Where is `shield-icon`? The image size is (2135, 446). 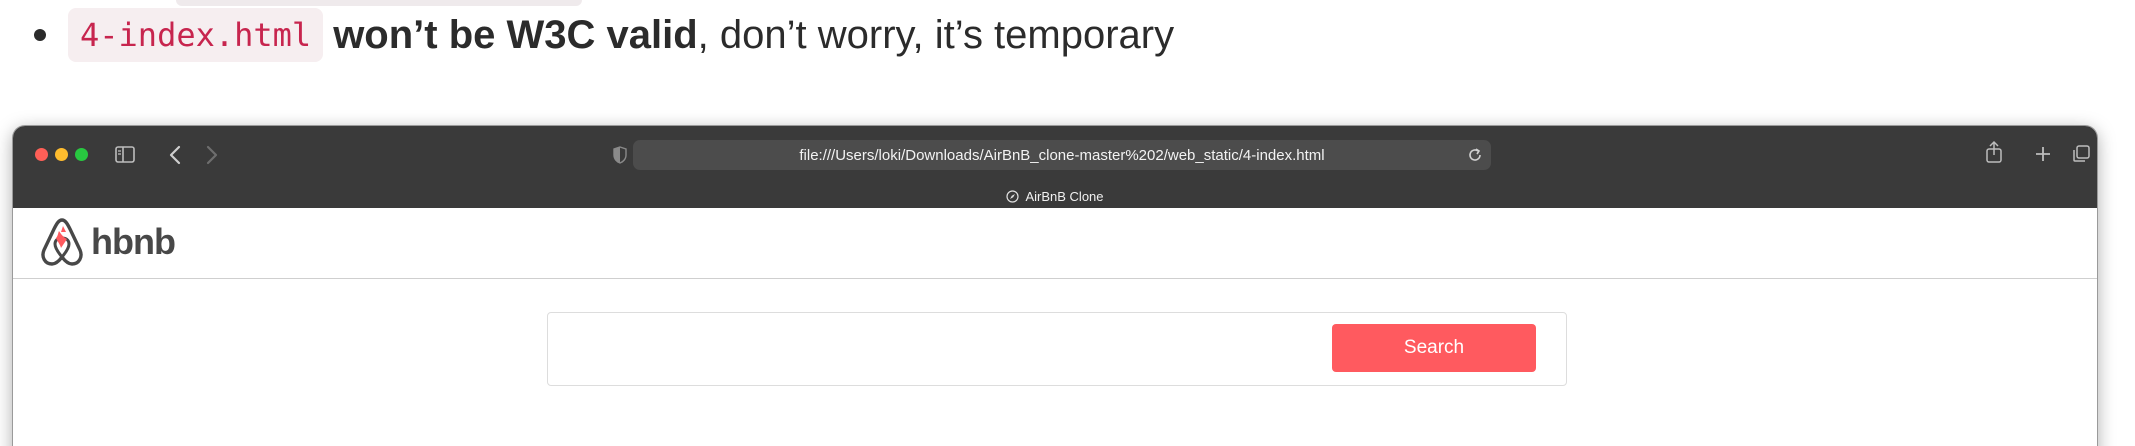 shield-icon is located at coordinates (620, 155).